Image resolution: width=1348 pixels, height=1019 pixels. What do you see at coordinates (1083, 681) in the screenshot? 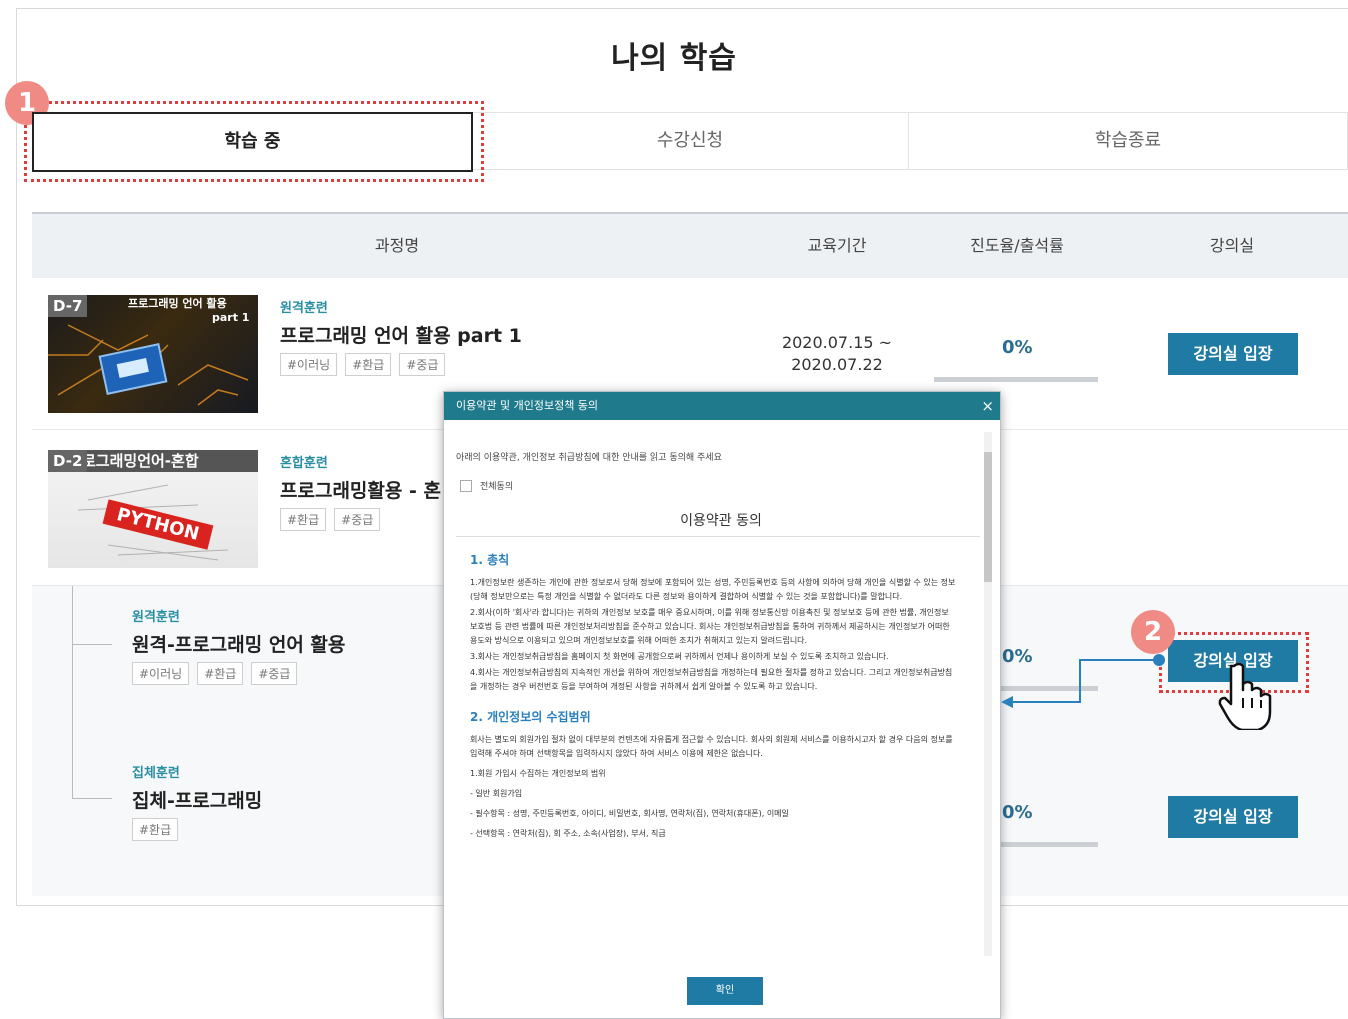
I see `connector-arrow-icon` at bounding box center [1083, 681].